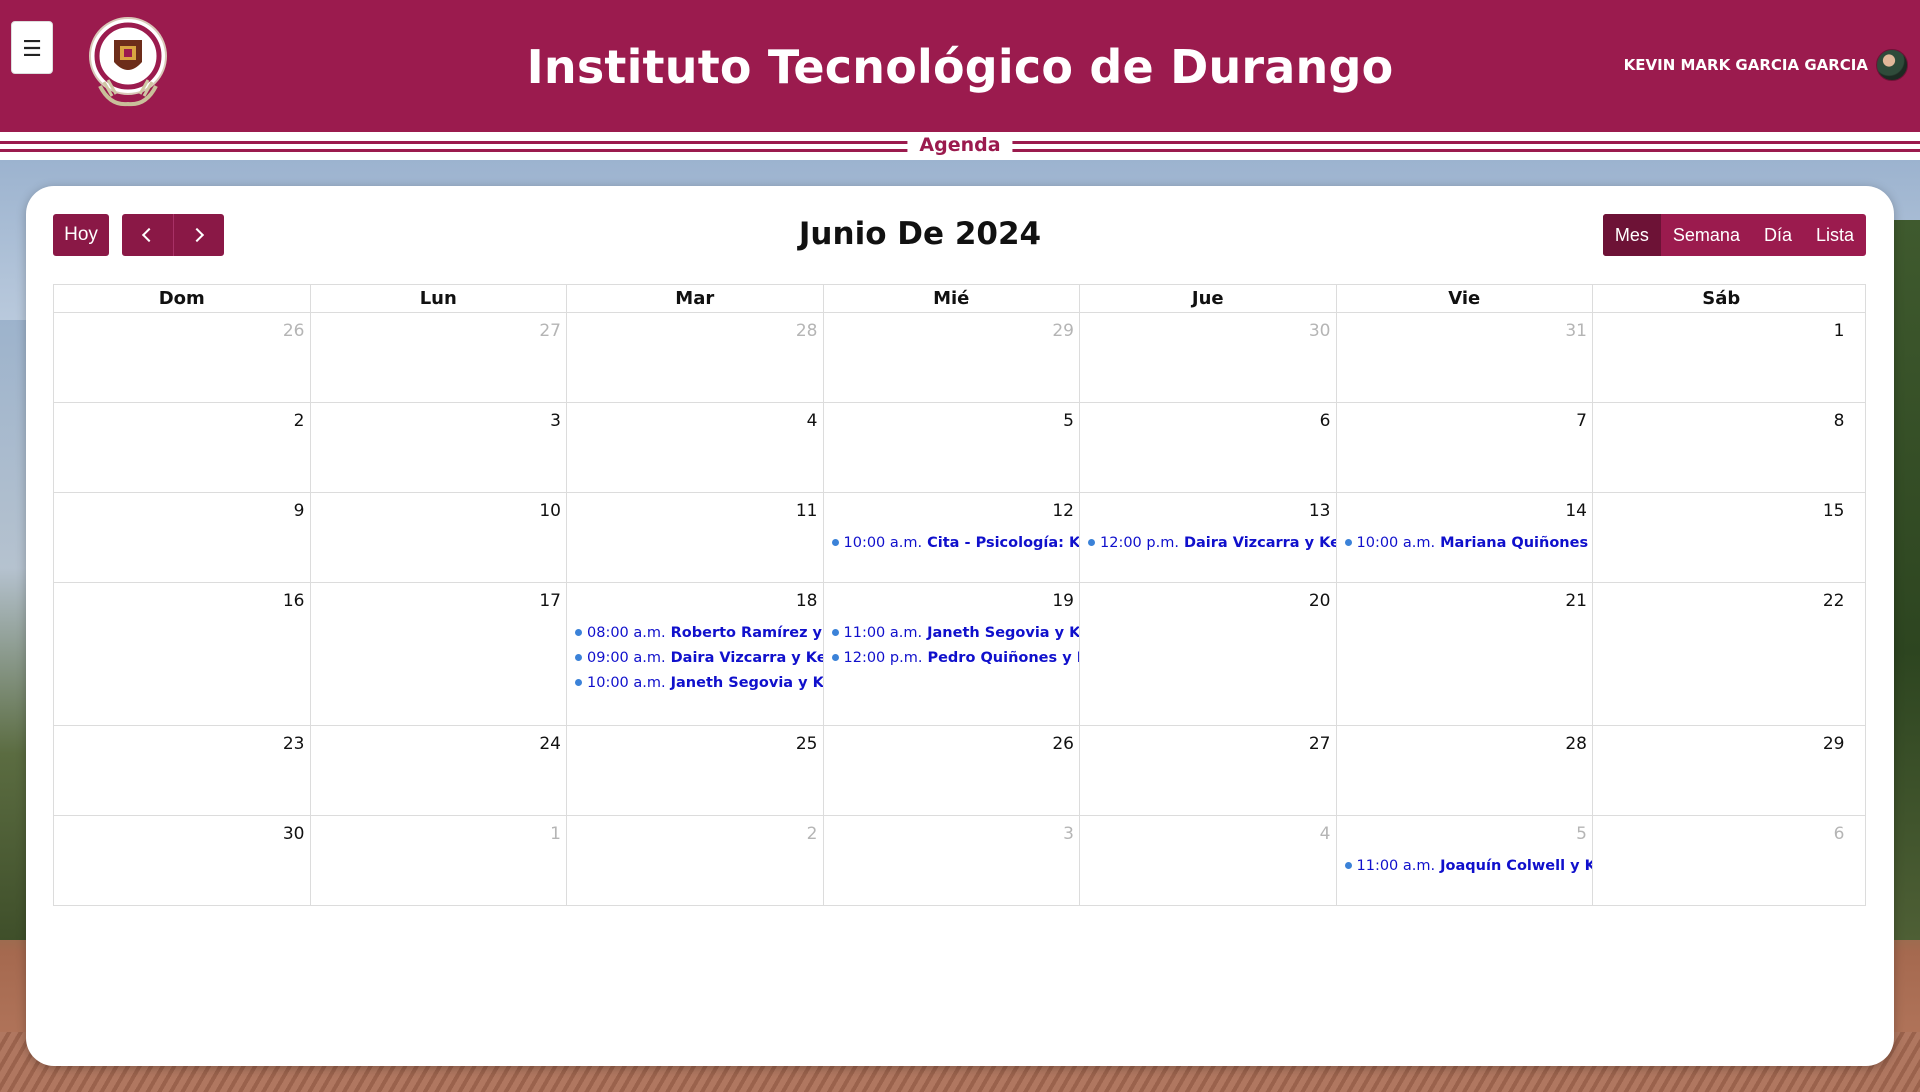  What do you see at coordinates (695, 770) in the screenshot?
I see `day-cell: 25` at bounding box center [695, 770].